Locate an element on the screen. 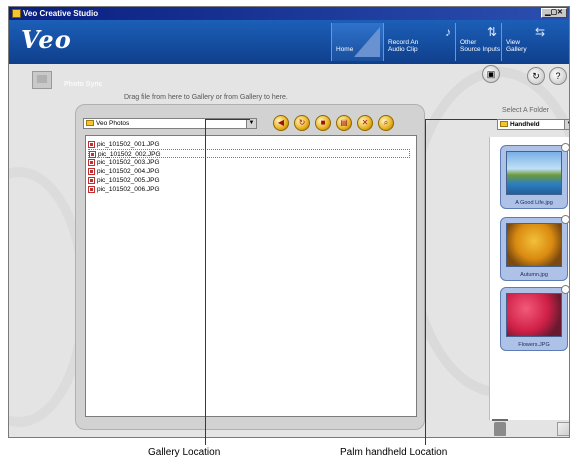 The width and height of the screenshot is (573, 464). file-name: pic_101502_002.JPG is located at coordinates (129, 154).